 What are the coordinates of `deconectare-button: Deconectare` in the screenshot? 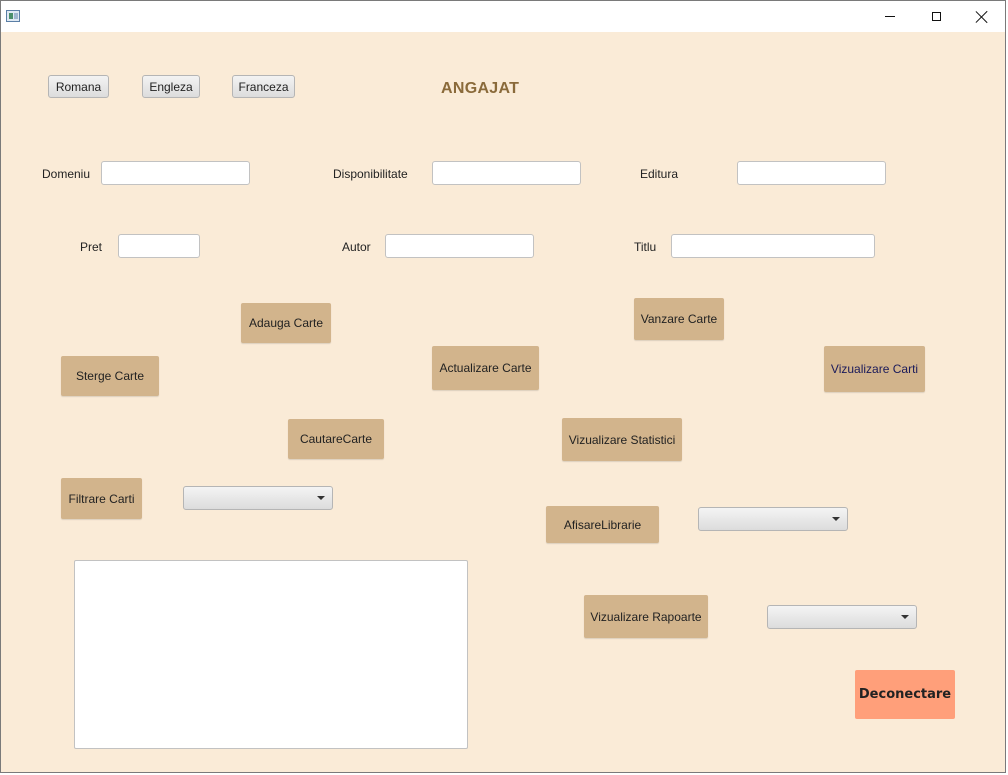 It's located at (905, 694).